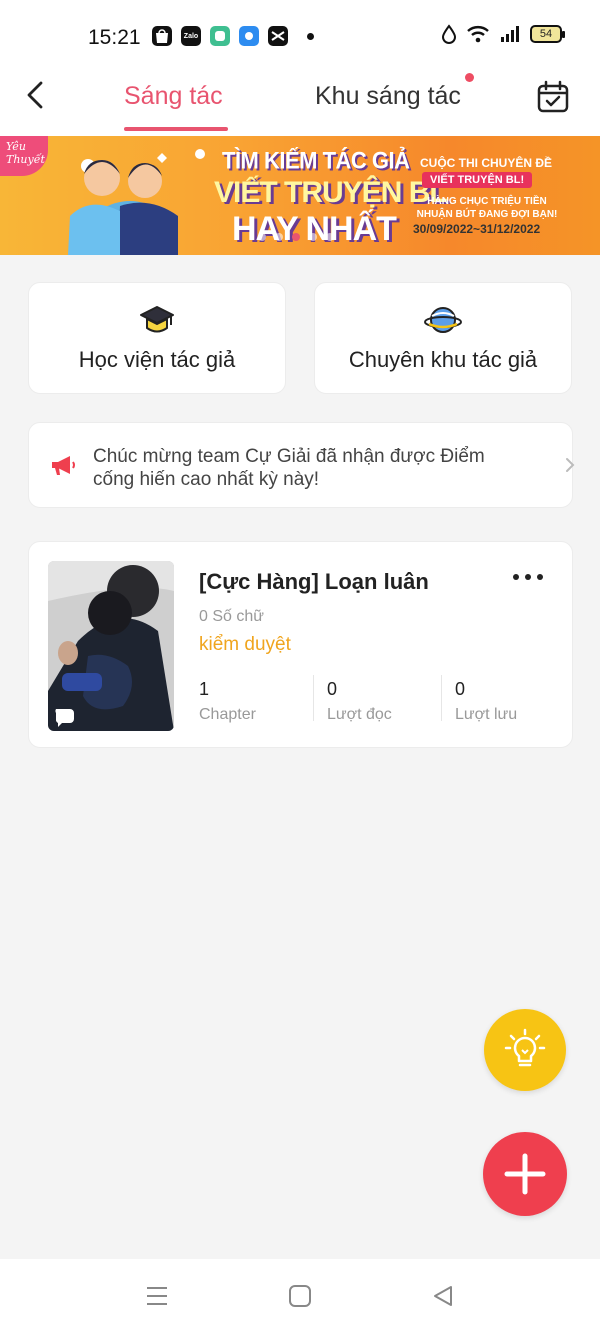 The width and height of the screenshot is (600, 1333). Describe the element at coordinates (553, 97) in the screenshot. I see `calendar-check-icon` at that location.